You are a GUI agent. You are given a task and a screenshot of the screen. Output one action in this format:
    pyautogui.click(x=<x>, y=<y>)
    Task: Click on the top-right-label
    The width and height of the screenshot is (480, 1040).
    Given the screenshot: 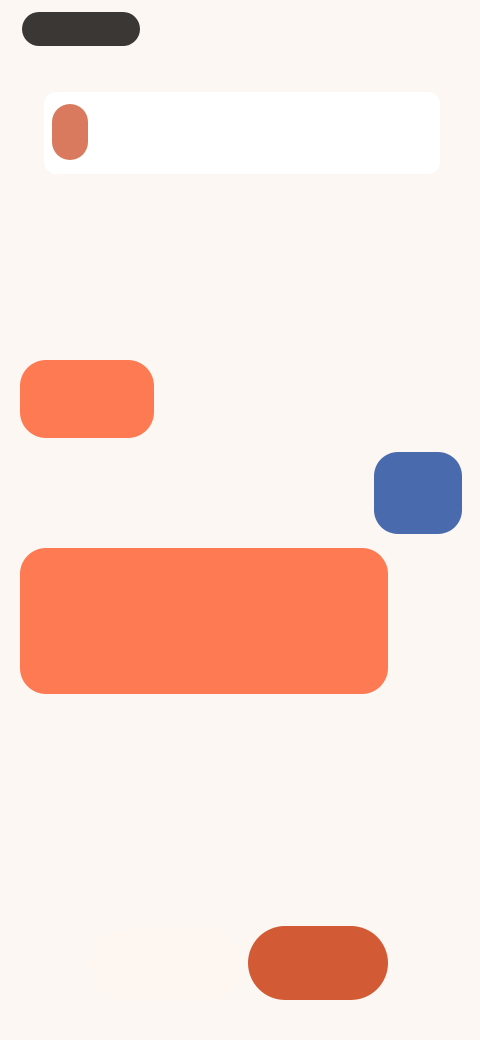 What is the action you would take?
    pyautogui.click(x=398, y=29)
    